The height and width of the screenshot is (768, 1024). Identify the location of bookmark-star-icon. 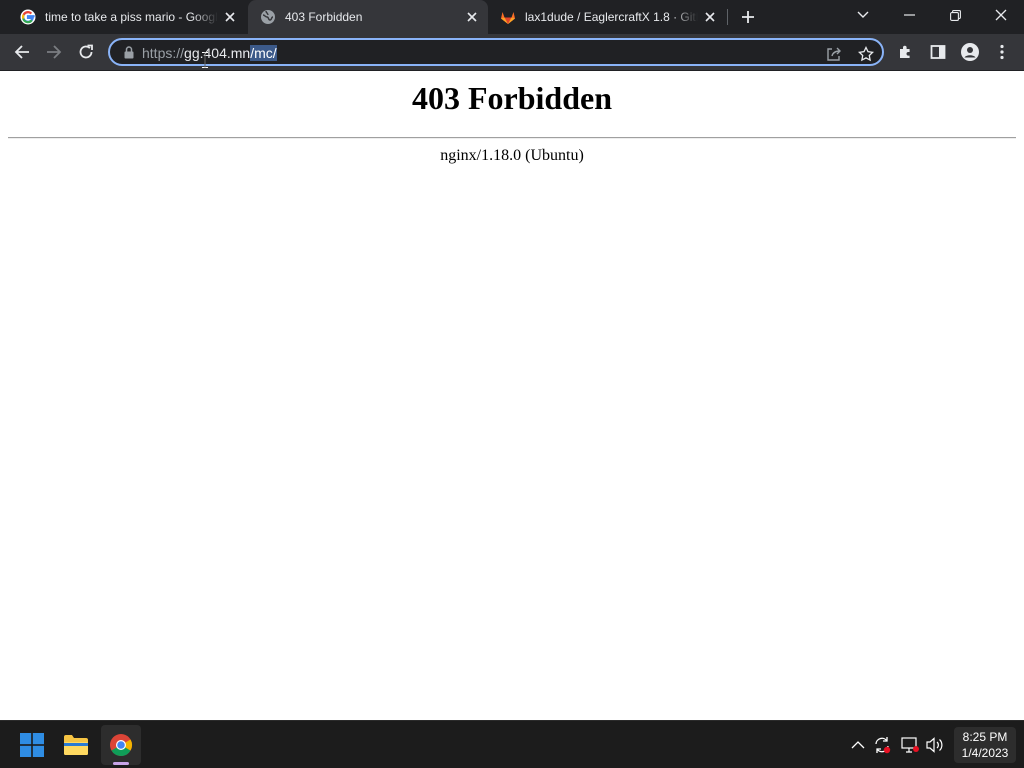
(866, 54).